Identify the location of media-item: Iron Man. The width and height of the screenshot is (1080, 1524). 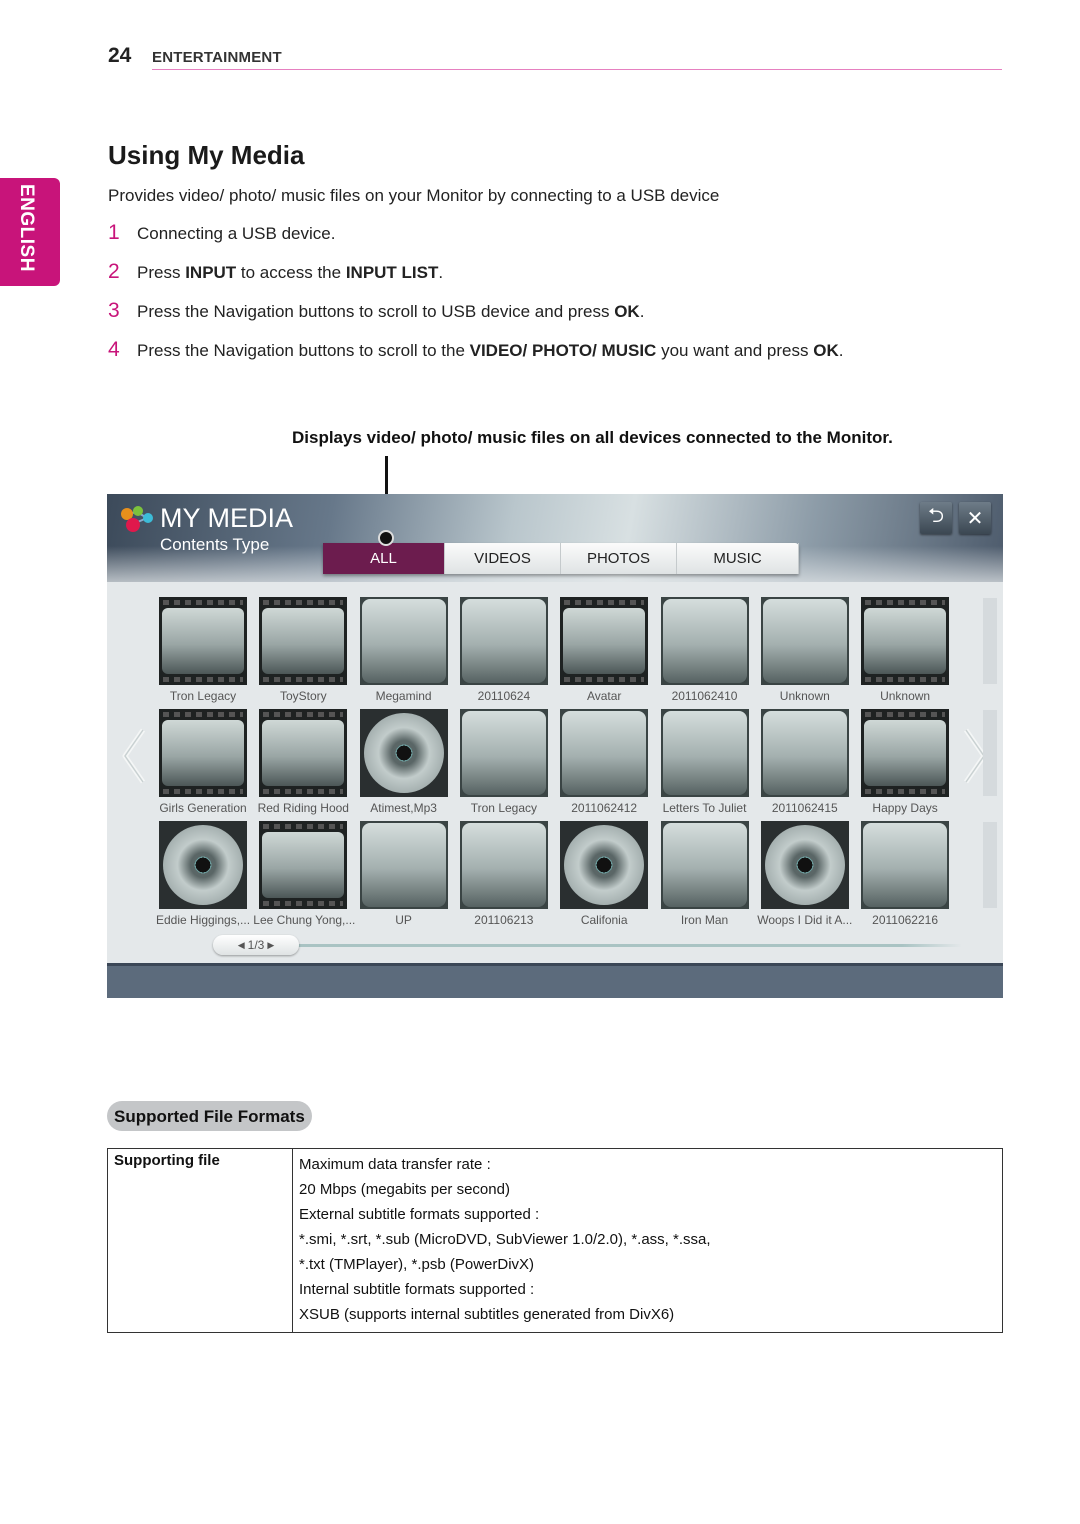
(704, 874).